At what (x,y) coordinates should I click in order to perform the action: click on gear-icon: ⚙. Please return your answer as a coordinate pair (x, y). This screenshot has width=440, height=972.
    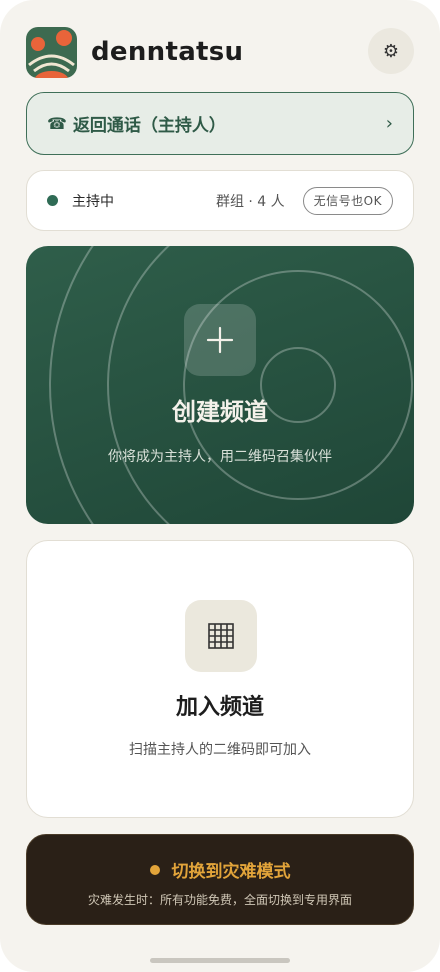
    Looking at the image, I should click on (391, 50).